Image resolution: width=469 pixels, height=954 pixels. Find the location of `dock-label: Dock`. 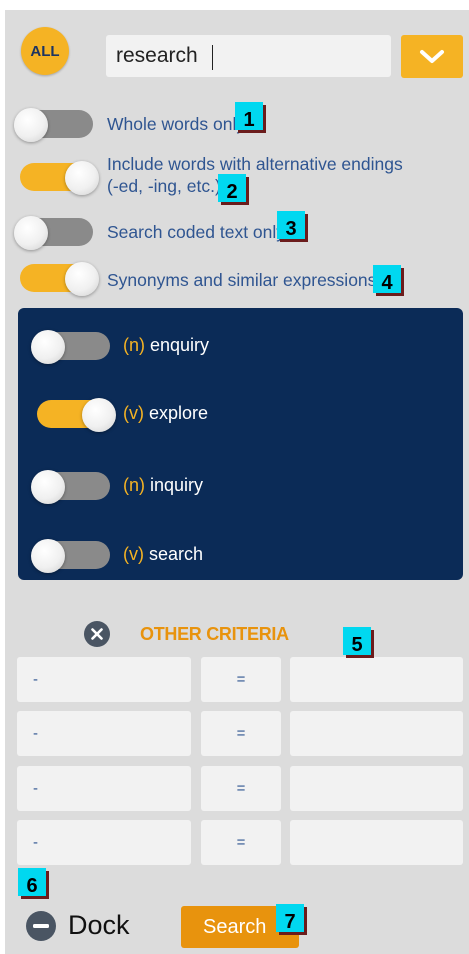

dock-label: Dock is located at coordinates (99, 925).